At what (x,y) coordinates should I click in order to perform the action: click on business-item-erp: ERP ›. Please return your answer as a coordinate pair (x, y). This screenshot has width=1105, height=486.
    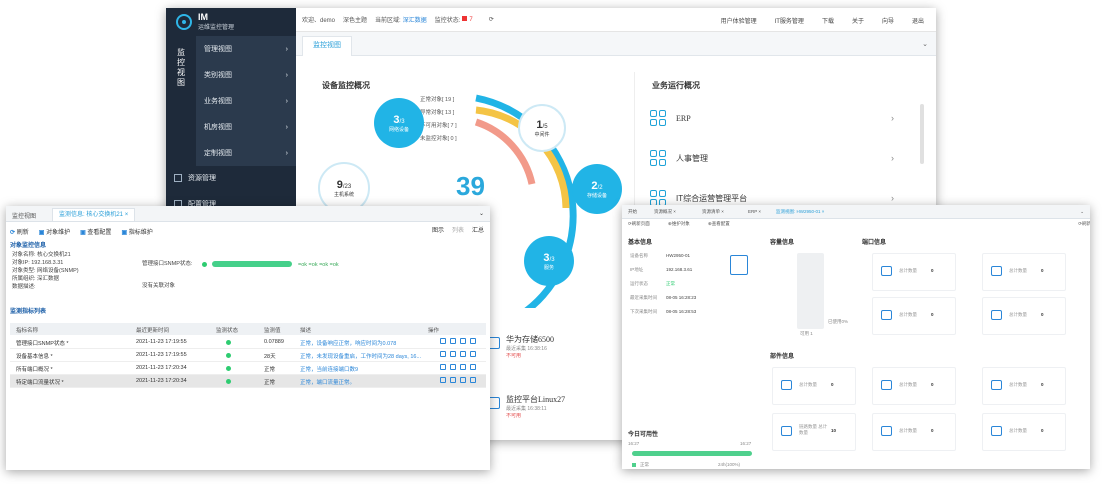
    Looking at the image, I should click on (780, 118).